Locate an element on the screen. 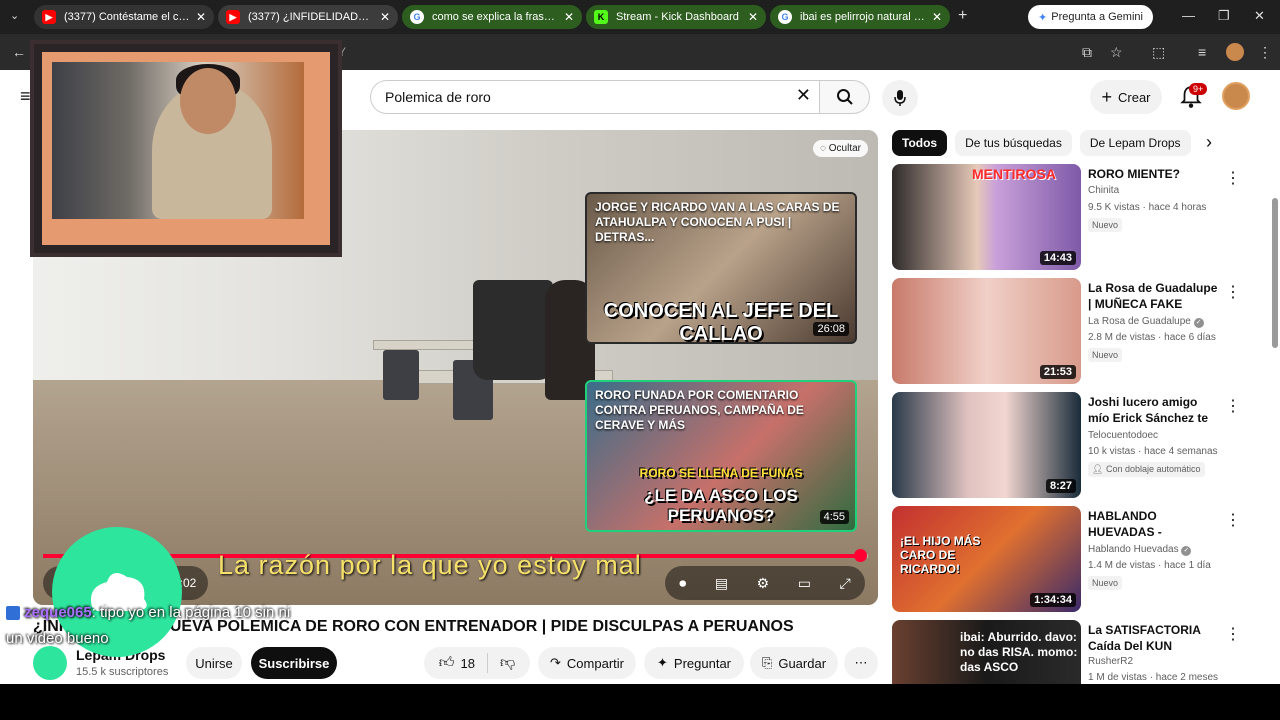 The image size is (1280, 720). save-label: Guardar is located at coordinates (802, 663).